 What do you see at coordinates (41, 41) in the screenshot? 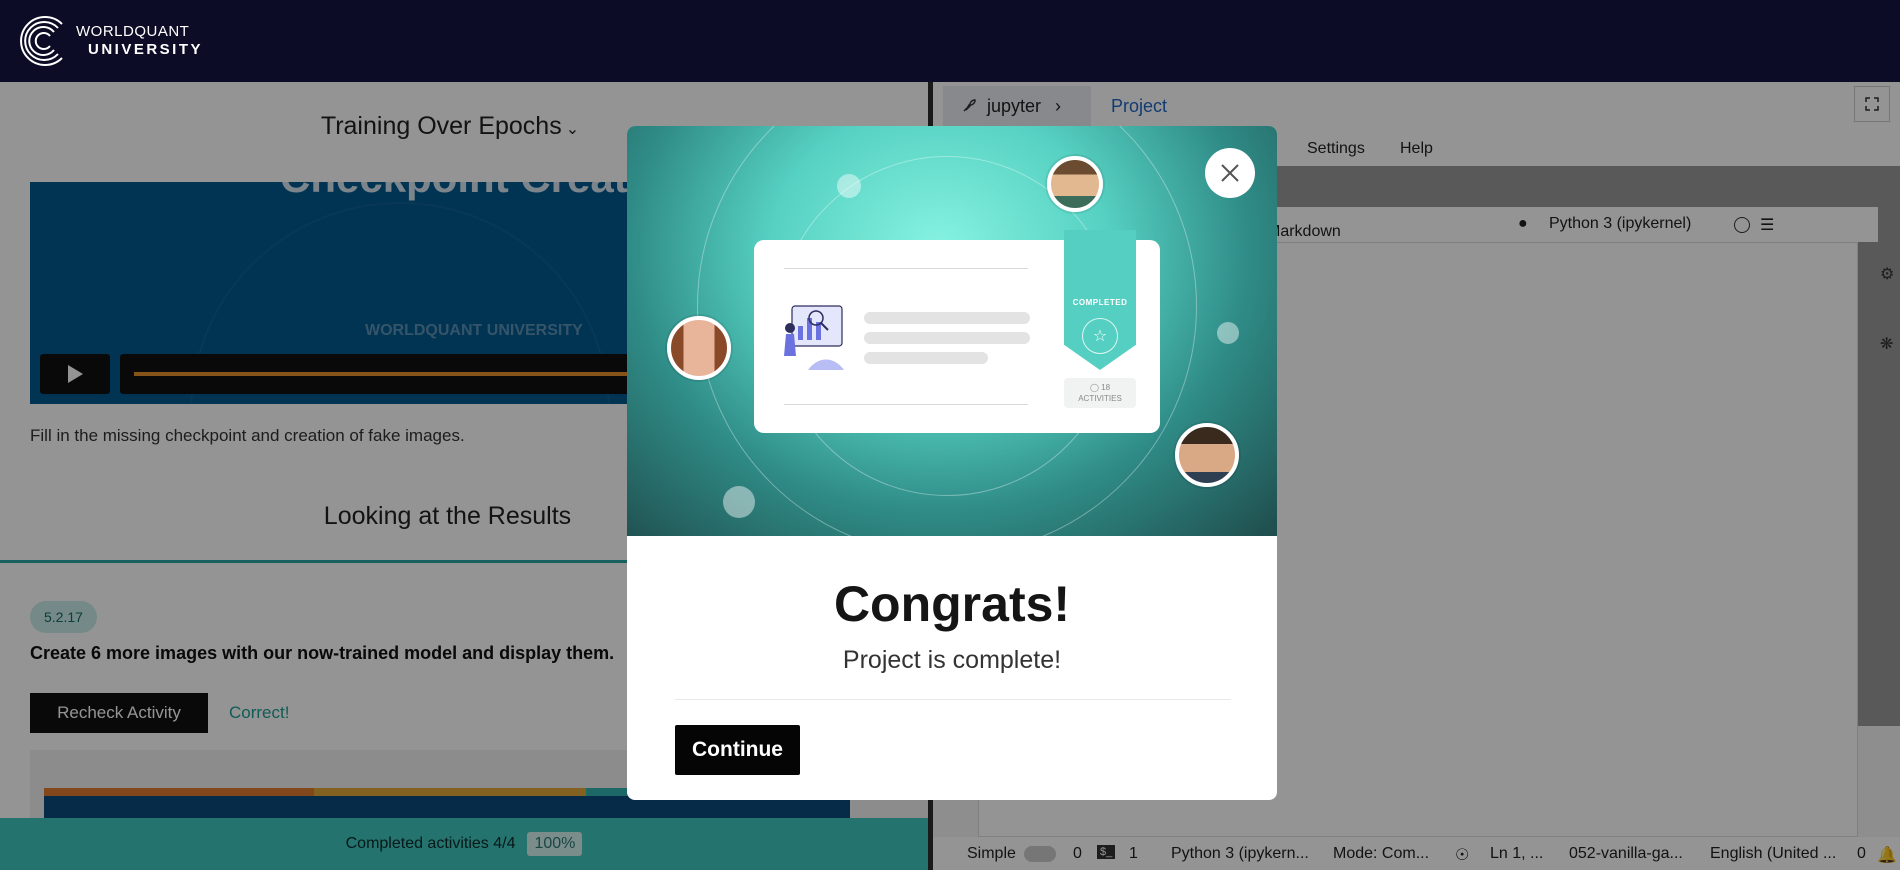
I see `logo-rings-icon` at bounding box center [41, 41].